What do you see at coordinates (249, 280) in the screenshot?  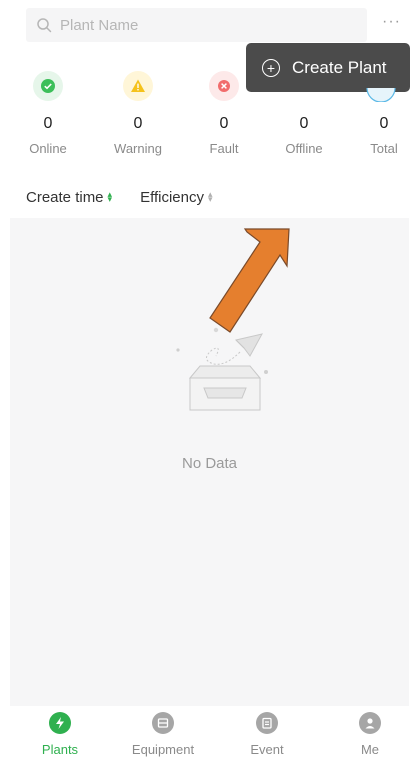 I see `annotation-arrow-icon` at bounding box center [249, 280].